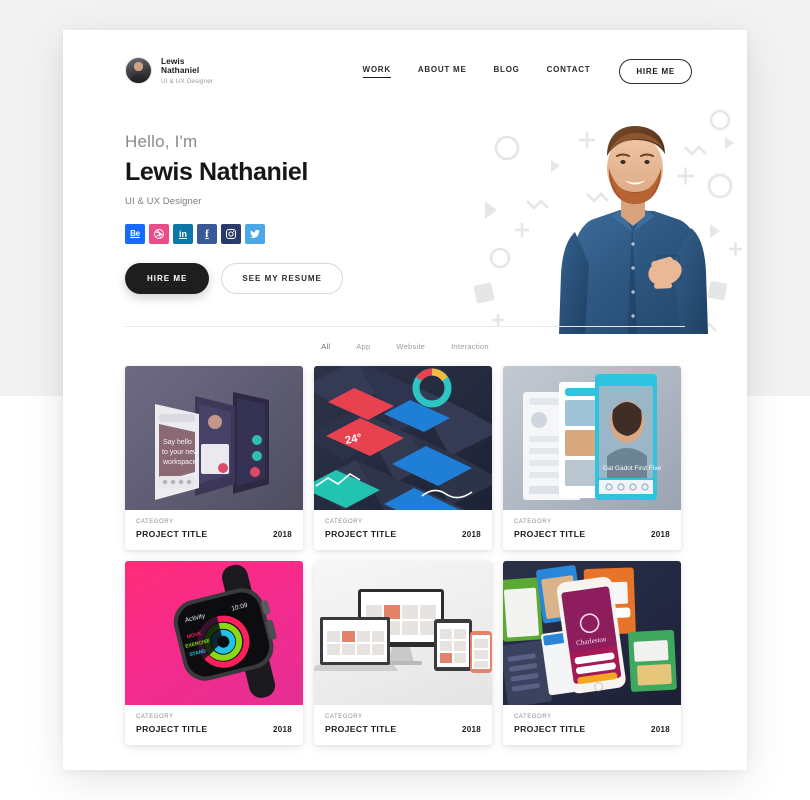  I want to click on section-divider, so click(405, 326).